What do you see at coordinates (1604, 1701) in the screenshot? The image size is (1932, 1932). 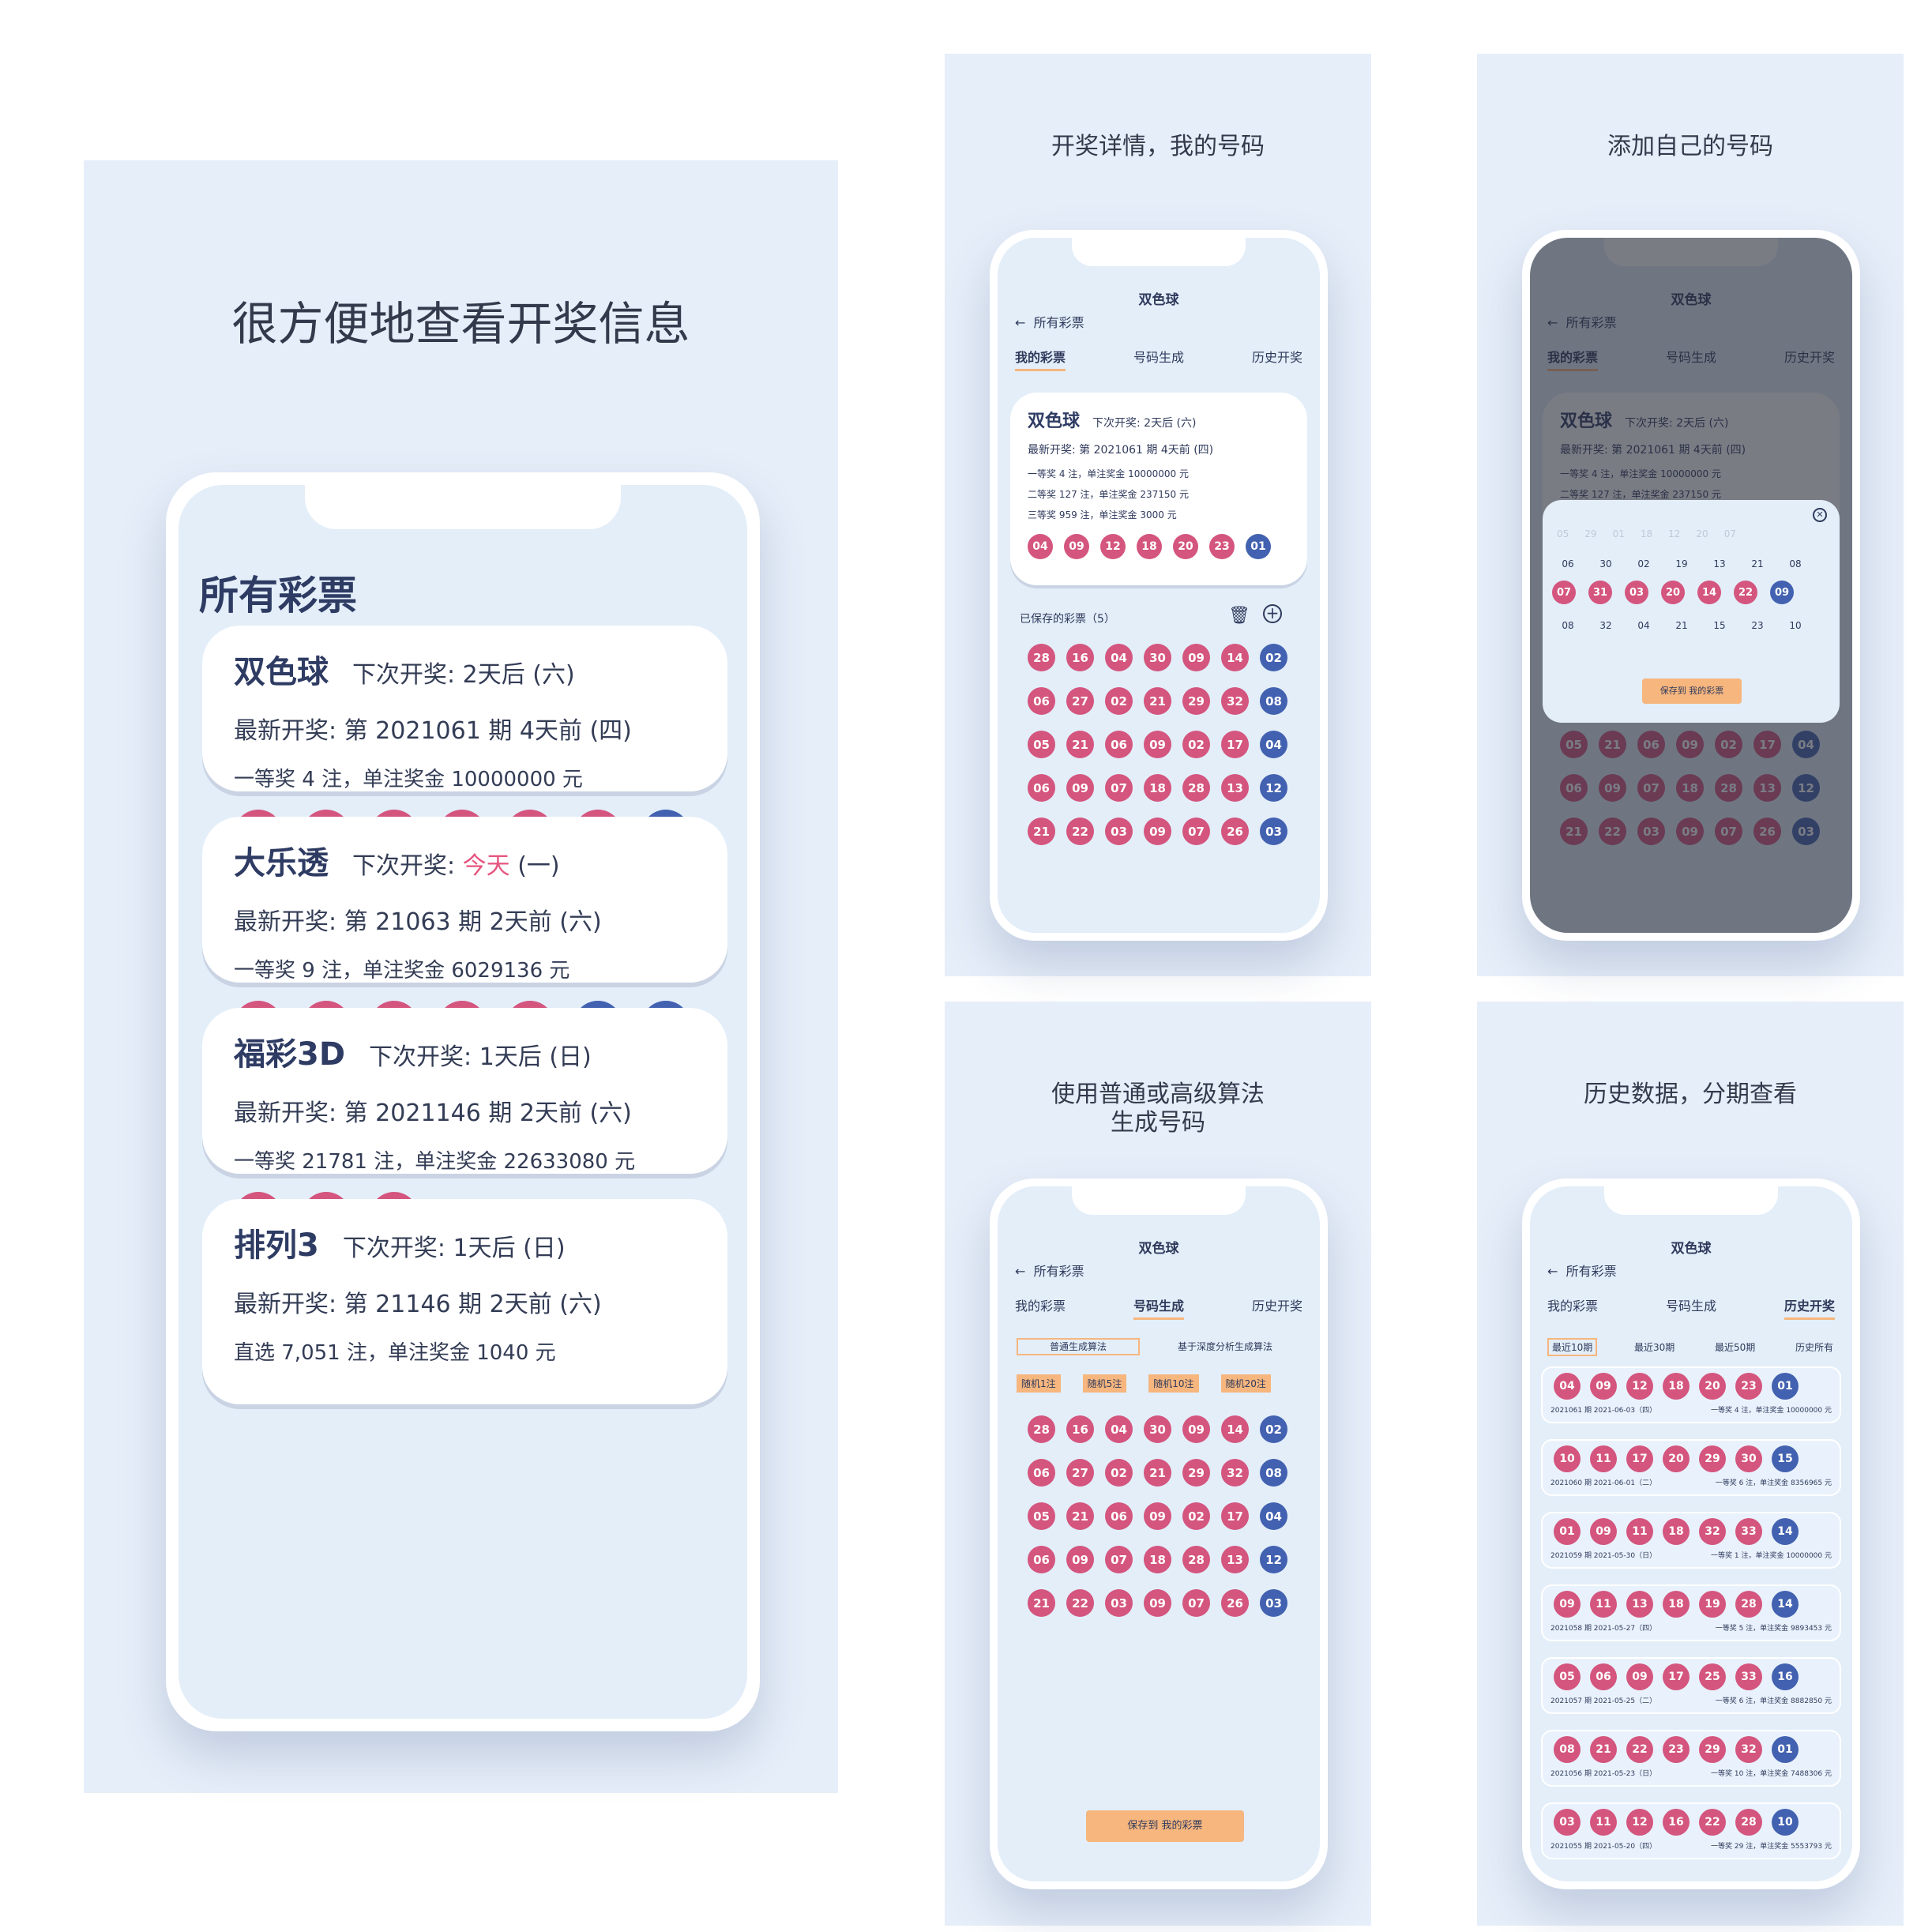 I see `draw-issue: 2021057 期 2021-05-25（二）` at bounding box center [1604, 1701].